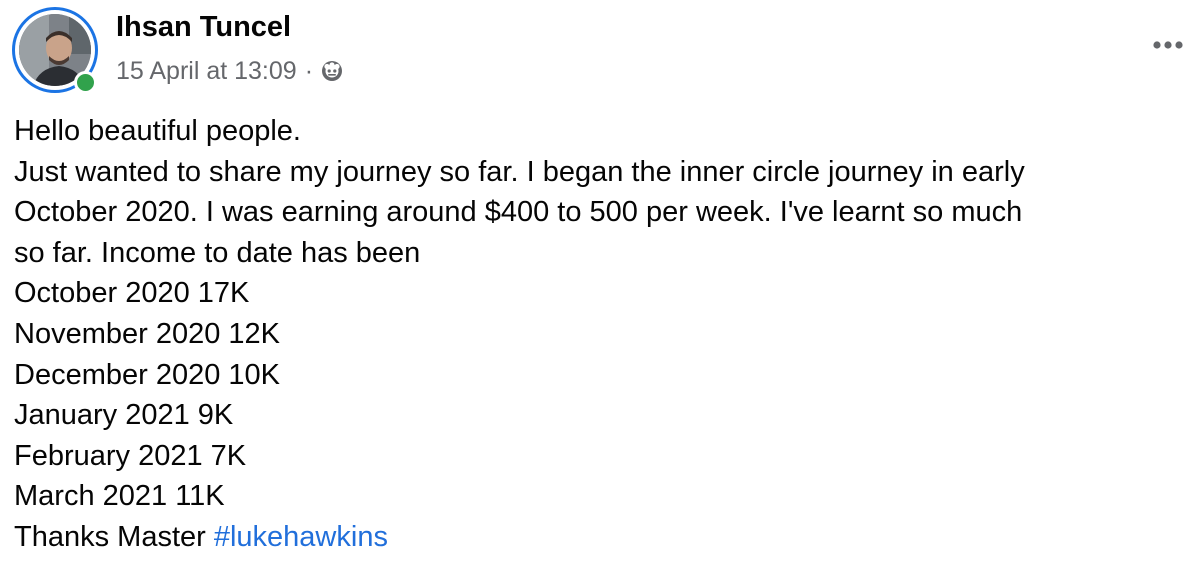  What do you see at coordinates (604, 537) in the screenshot?
I see `closing-line: Thanks Master #lukehawkins` at bounding box center [604, 537].